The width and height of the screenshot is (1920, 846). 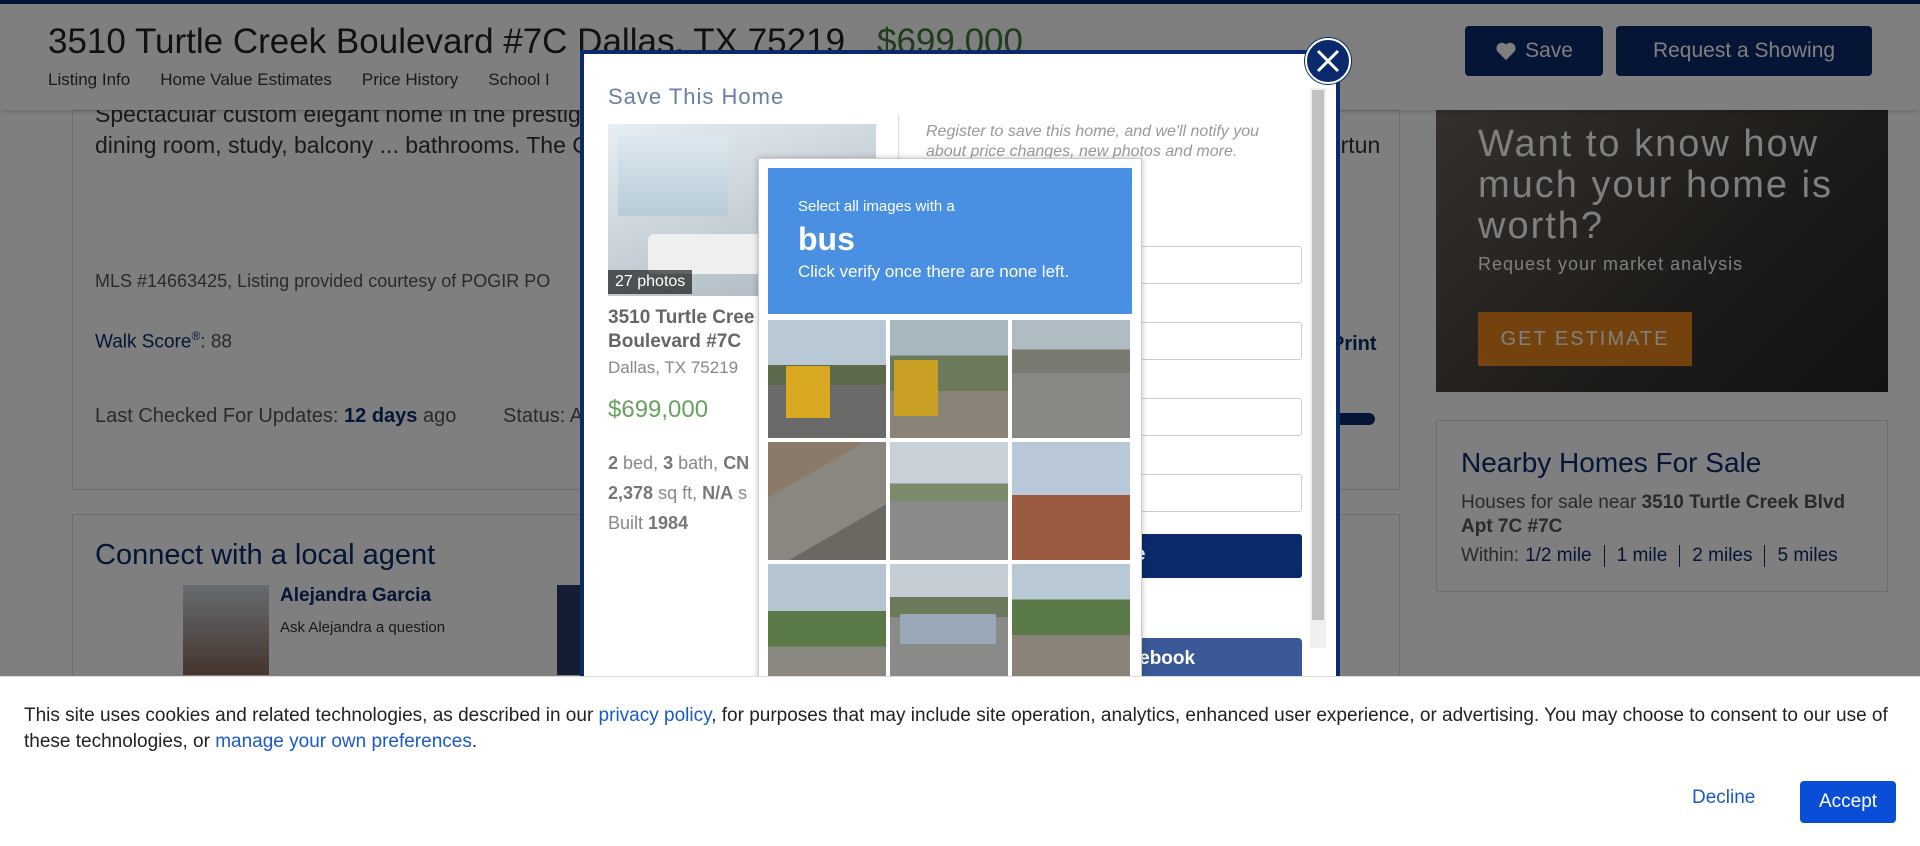 I want to click on photo-count-badge: 27 photos, so click(x=650, y=282).